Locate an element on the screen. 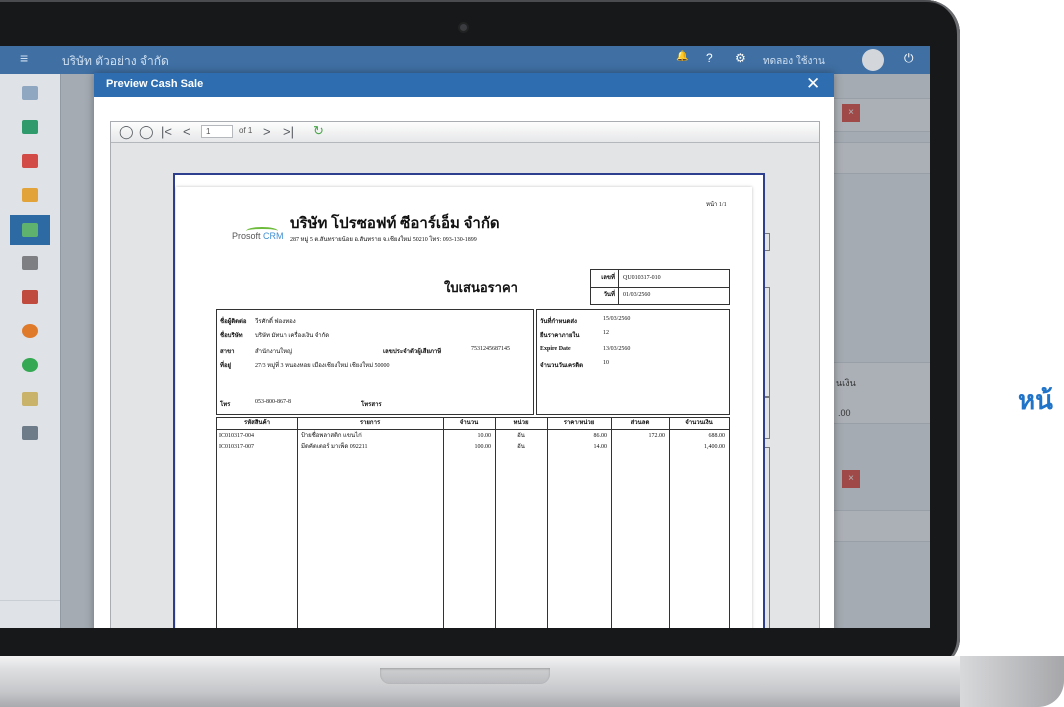 The image size is (1064, 707). branch-value: สำนักงานใหญ่ is located at coordinates (274, 352).